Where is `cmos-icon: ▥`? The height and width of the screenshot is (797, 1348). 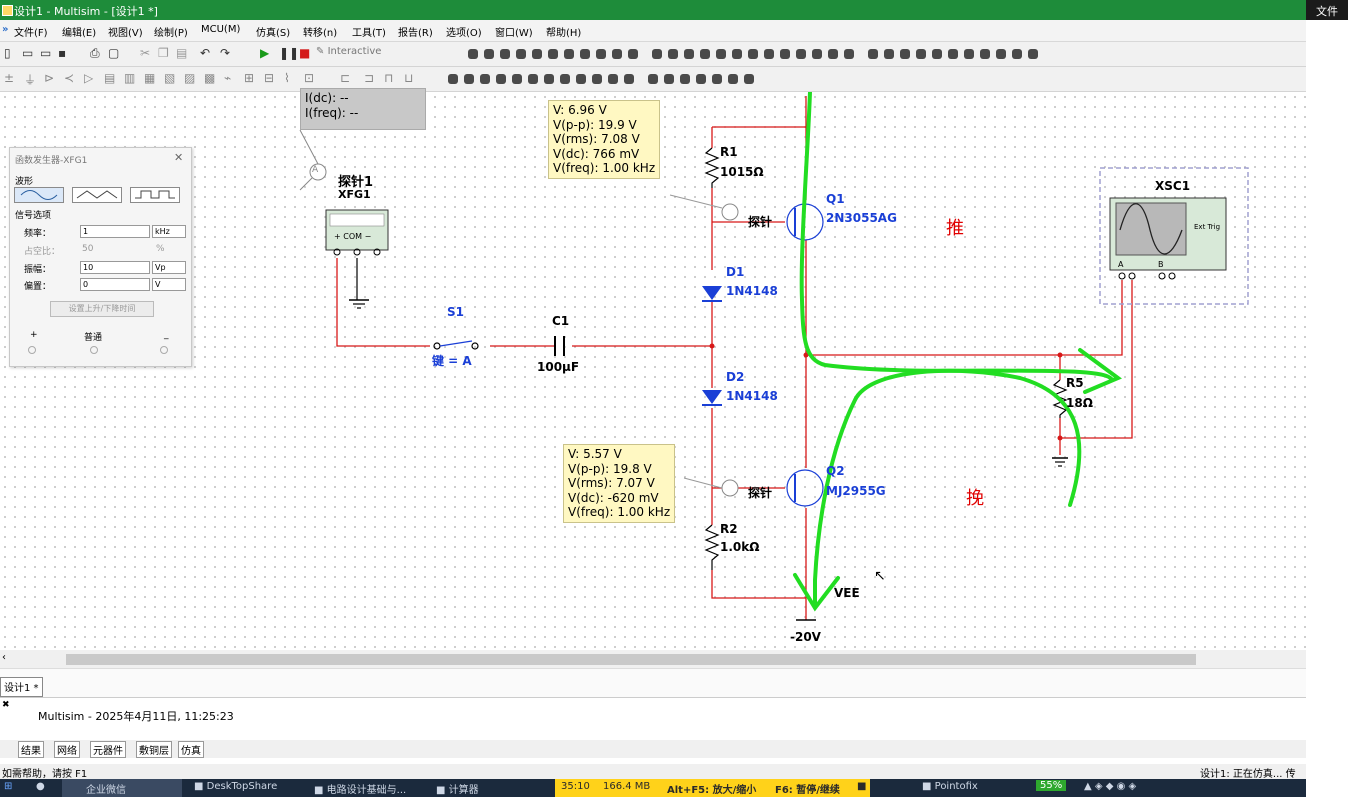 cmos-icon: ▥ is located at coordinates (129, 78).